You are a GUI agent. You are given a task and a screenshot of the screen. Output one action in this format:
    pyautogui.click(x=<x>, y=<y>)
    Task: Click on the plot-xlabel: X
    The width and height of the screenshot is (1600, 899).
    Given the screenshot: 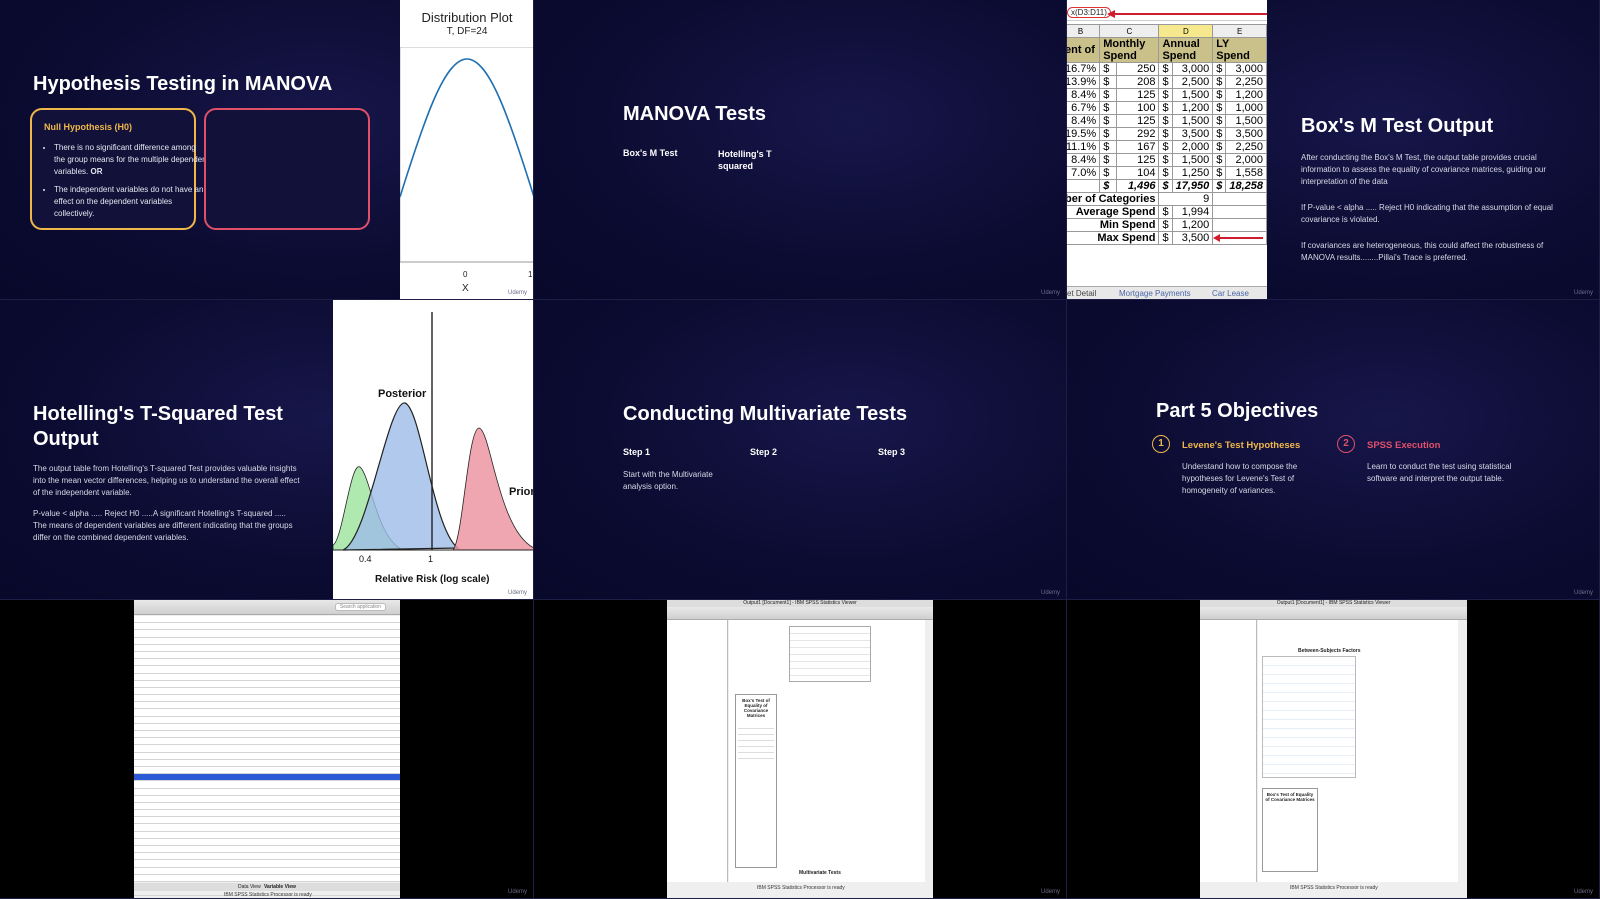 What is the action you would take?
    pyautogui.click(x=465, y=288)
    